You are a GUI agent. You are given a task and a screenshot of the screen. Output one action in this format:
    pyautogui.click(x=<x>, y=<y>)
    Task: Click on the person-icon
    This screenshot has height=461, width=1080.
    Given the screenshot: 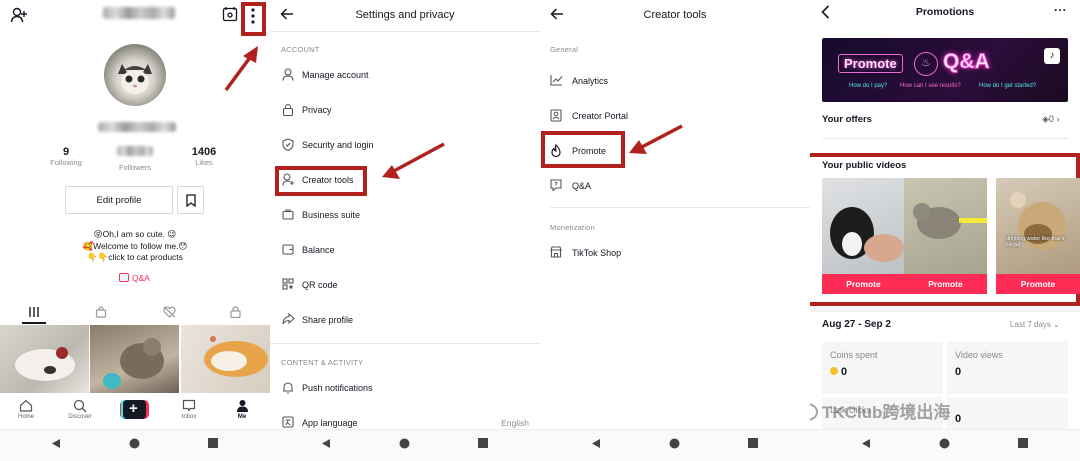 What is the action you would take?
    pyautogui.click(x=288, y=74)
    